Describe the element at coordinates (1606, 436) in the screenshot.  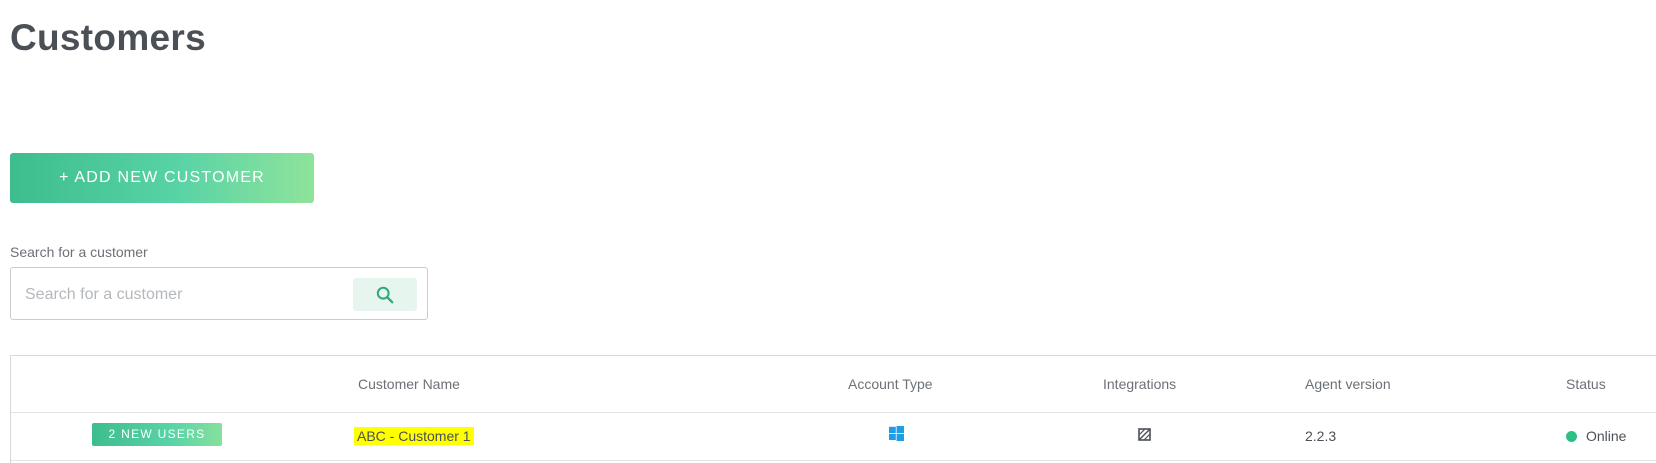
I see `status-cell: Online` at that location.